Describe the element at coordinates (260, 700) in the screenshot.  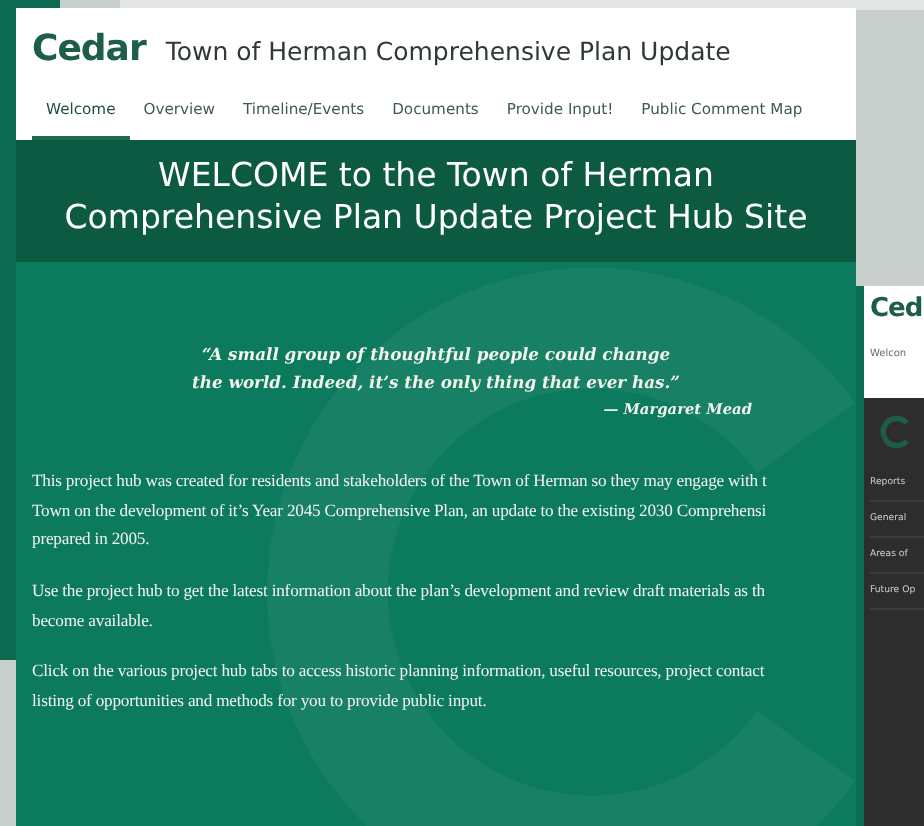
I see `paragraph-line: listing of opportunities and methods for you to provide public input.` at that location.